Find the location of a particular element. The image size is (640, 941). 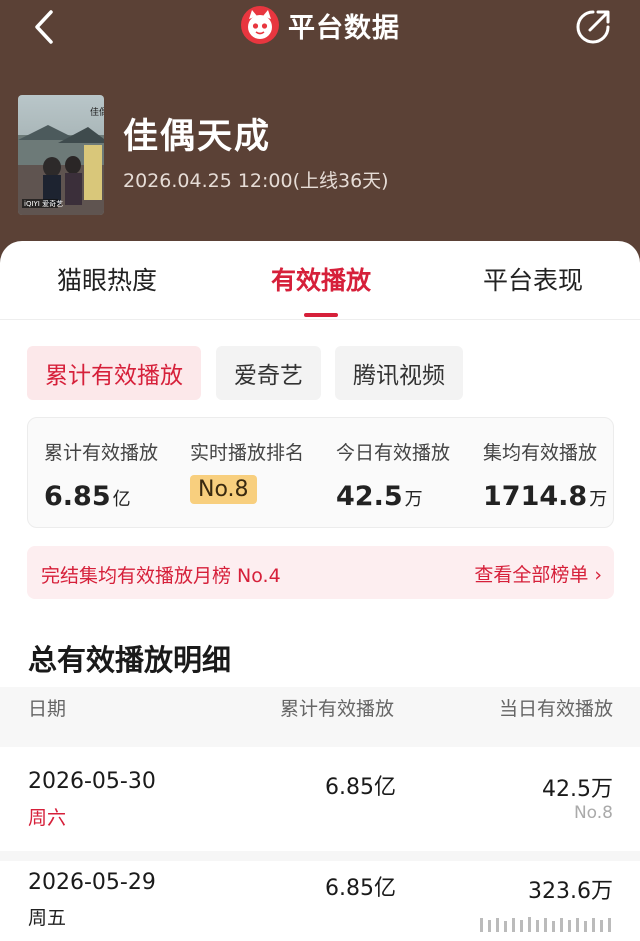

poster-image: 佳偶 is located at coordinates (61, 155).